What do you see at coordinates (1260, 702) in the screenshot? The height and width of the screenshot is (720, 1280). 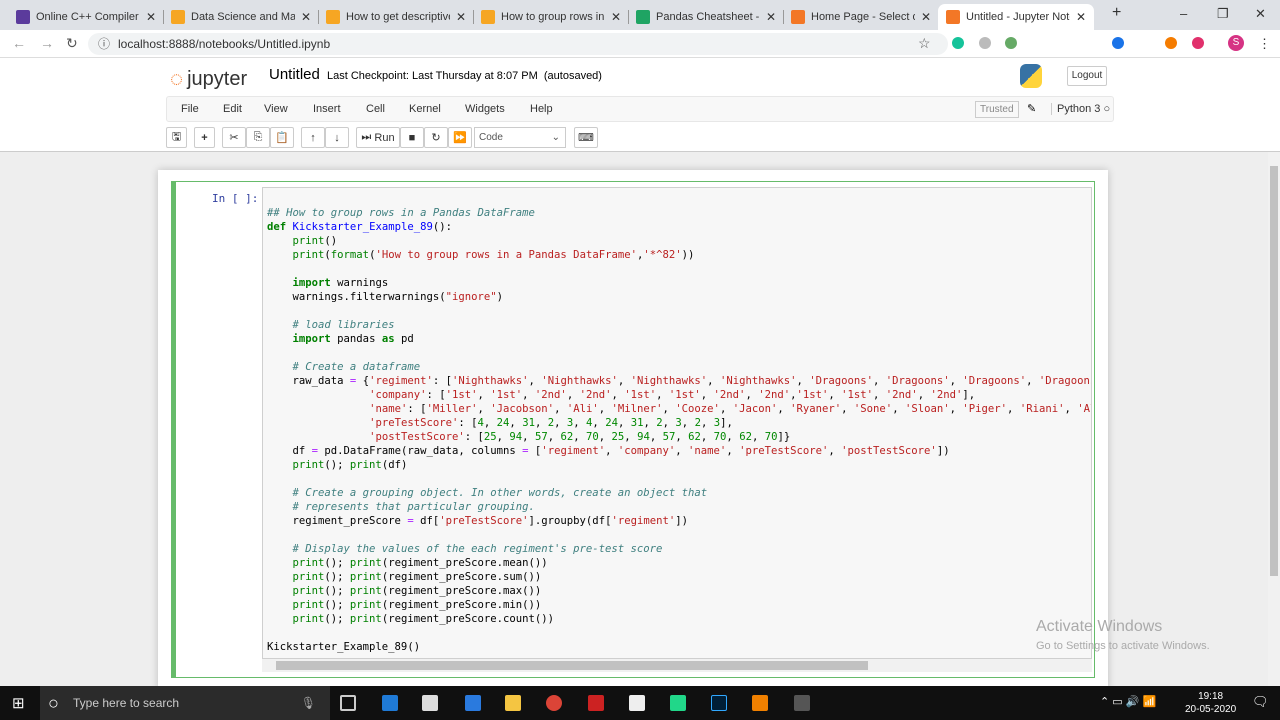 I see `notifications-icon: 🗨` at bounding box center [1260, 702].